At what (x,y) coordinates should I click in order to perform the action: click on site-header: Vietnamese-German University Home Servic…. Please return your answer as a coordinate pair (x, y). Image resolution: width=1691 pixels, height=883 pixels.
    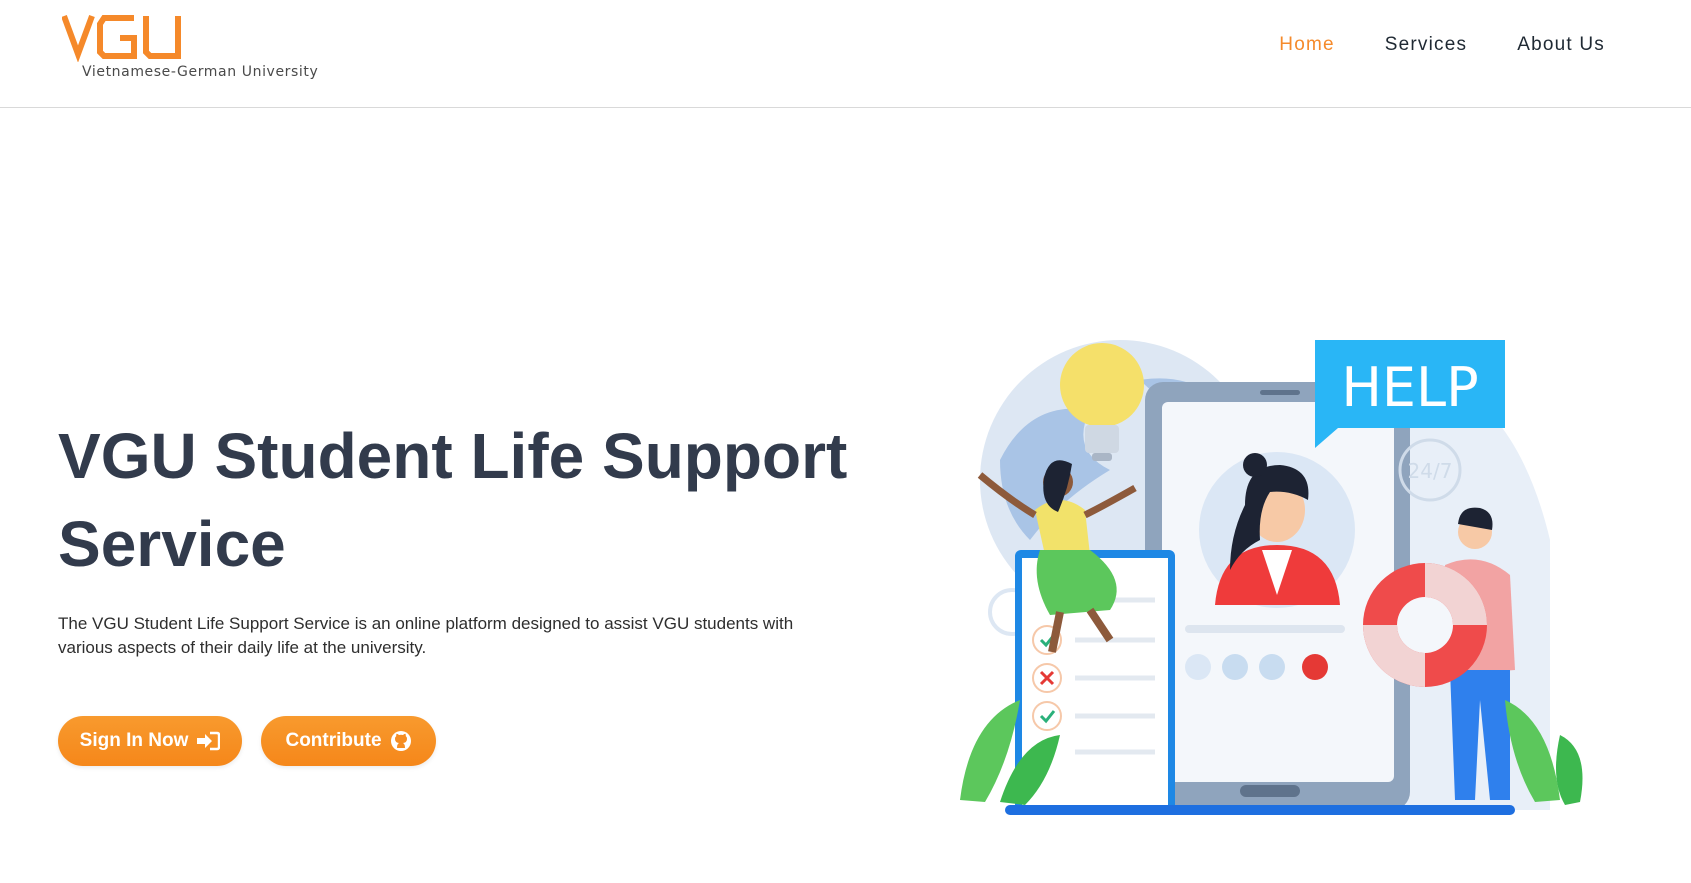
    Looking at the image, I should click on (845, 54).